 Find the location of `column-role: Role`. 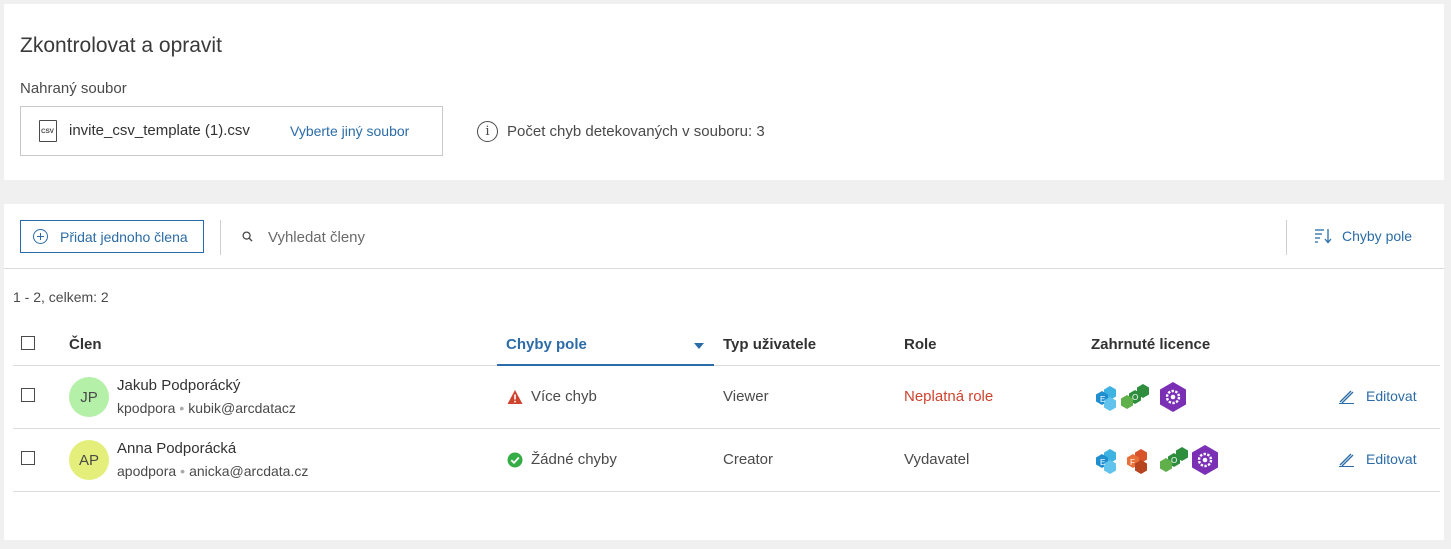

column-role: Role is located at coordinates (920, 344).